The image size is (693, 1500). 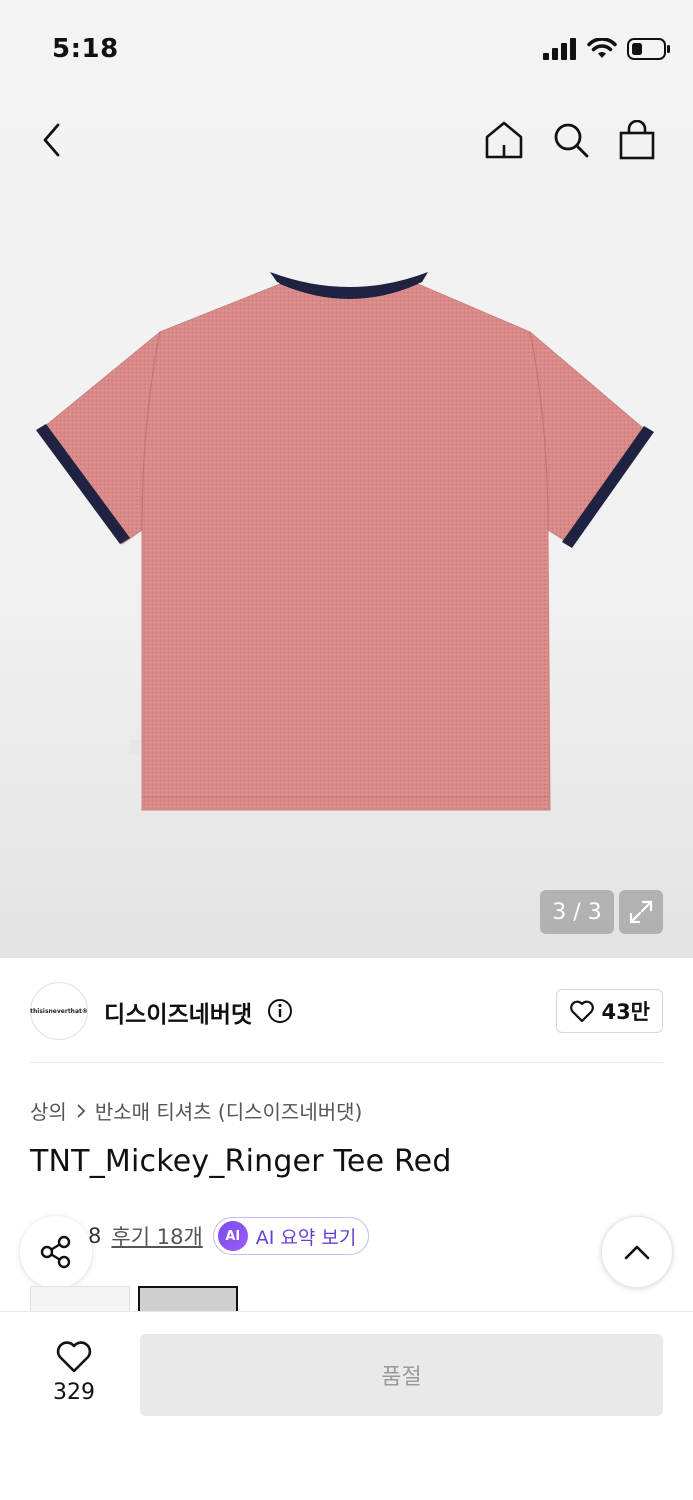 I want to click on ai-badge: AI, so click(x=232, y=1236).